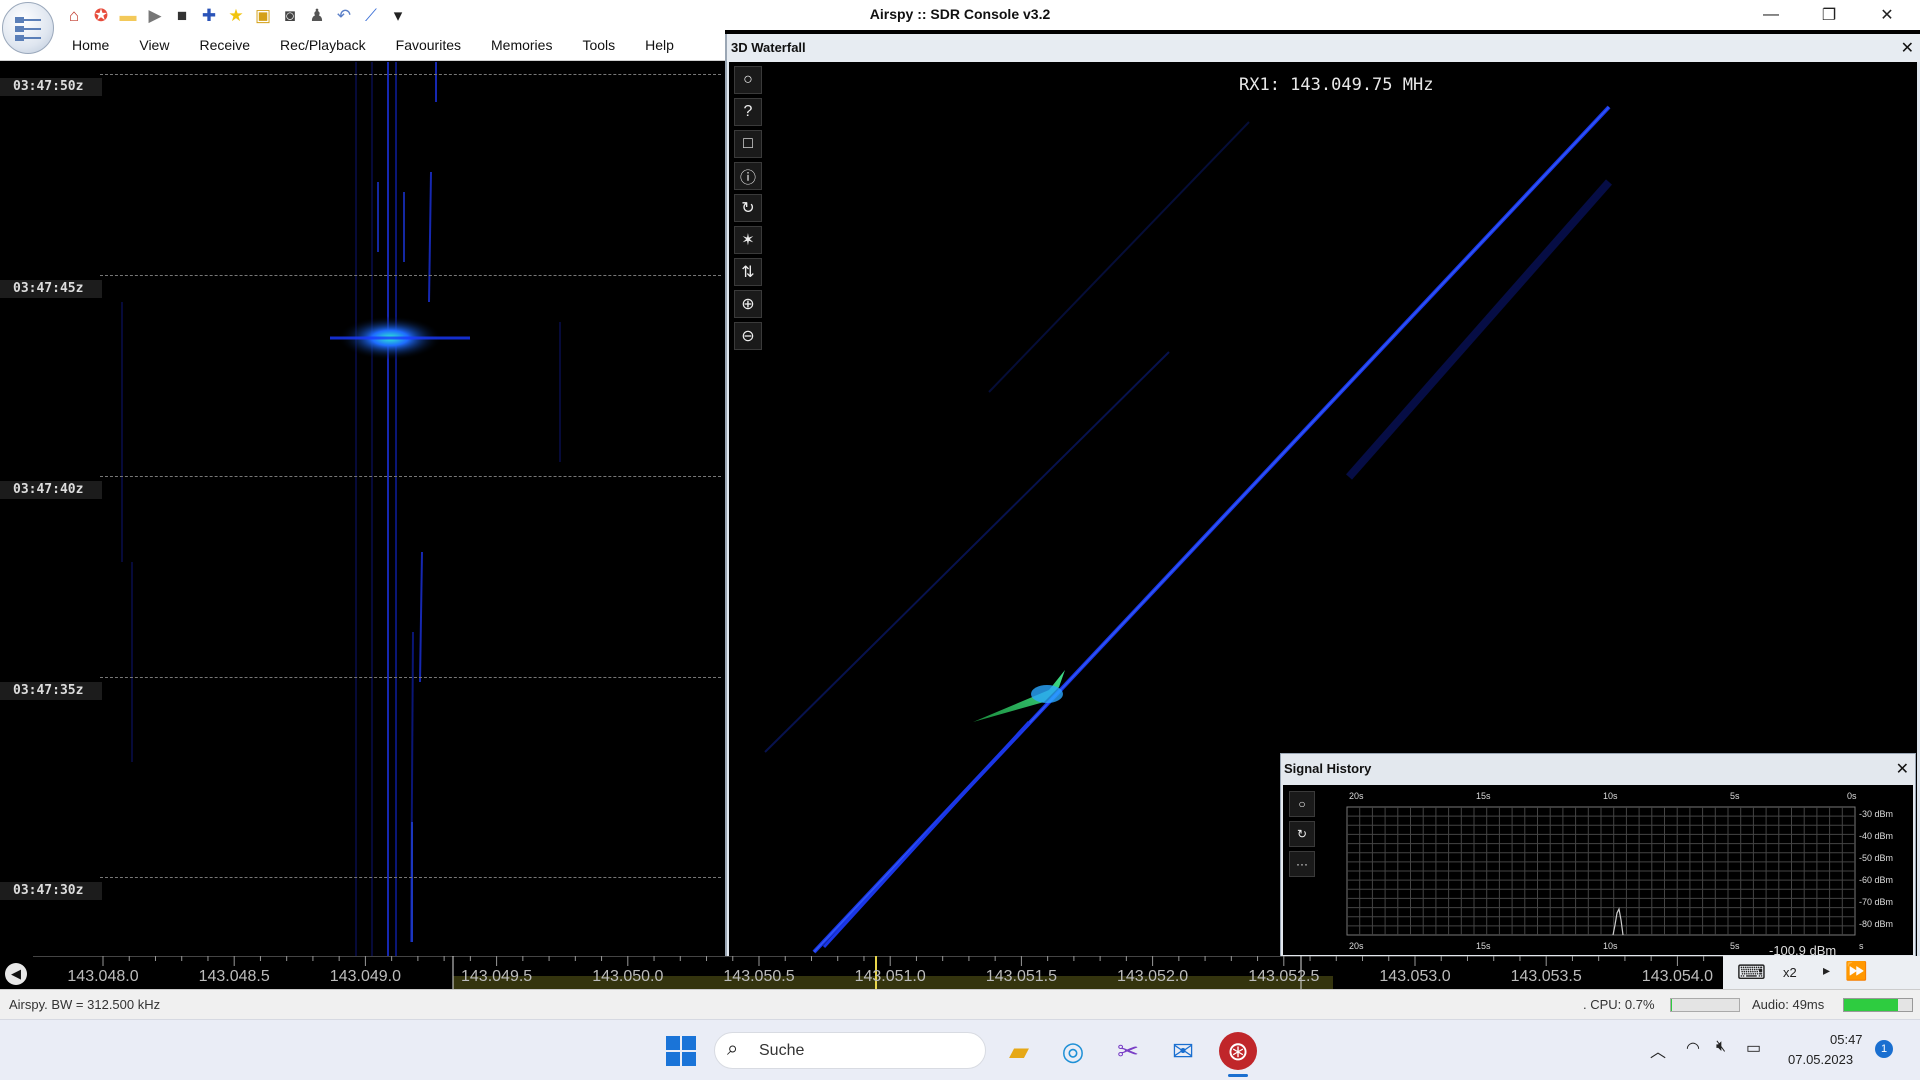 Image resolution: width=1920 pixels, height=1080 pixels. What do you see at coordinates (224, 45) in the screenshot?
I see `menu-receive: Receive` at bounding box center [224, 45].